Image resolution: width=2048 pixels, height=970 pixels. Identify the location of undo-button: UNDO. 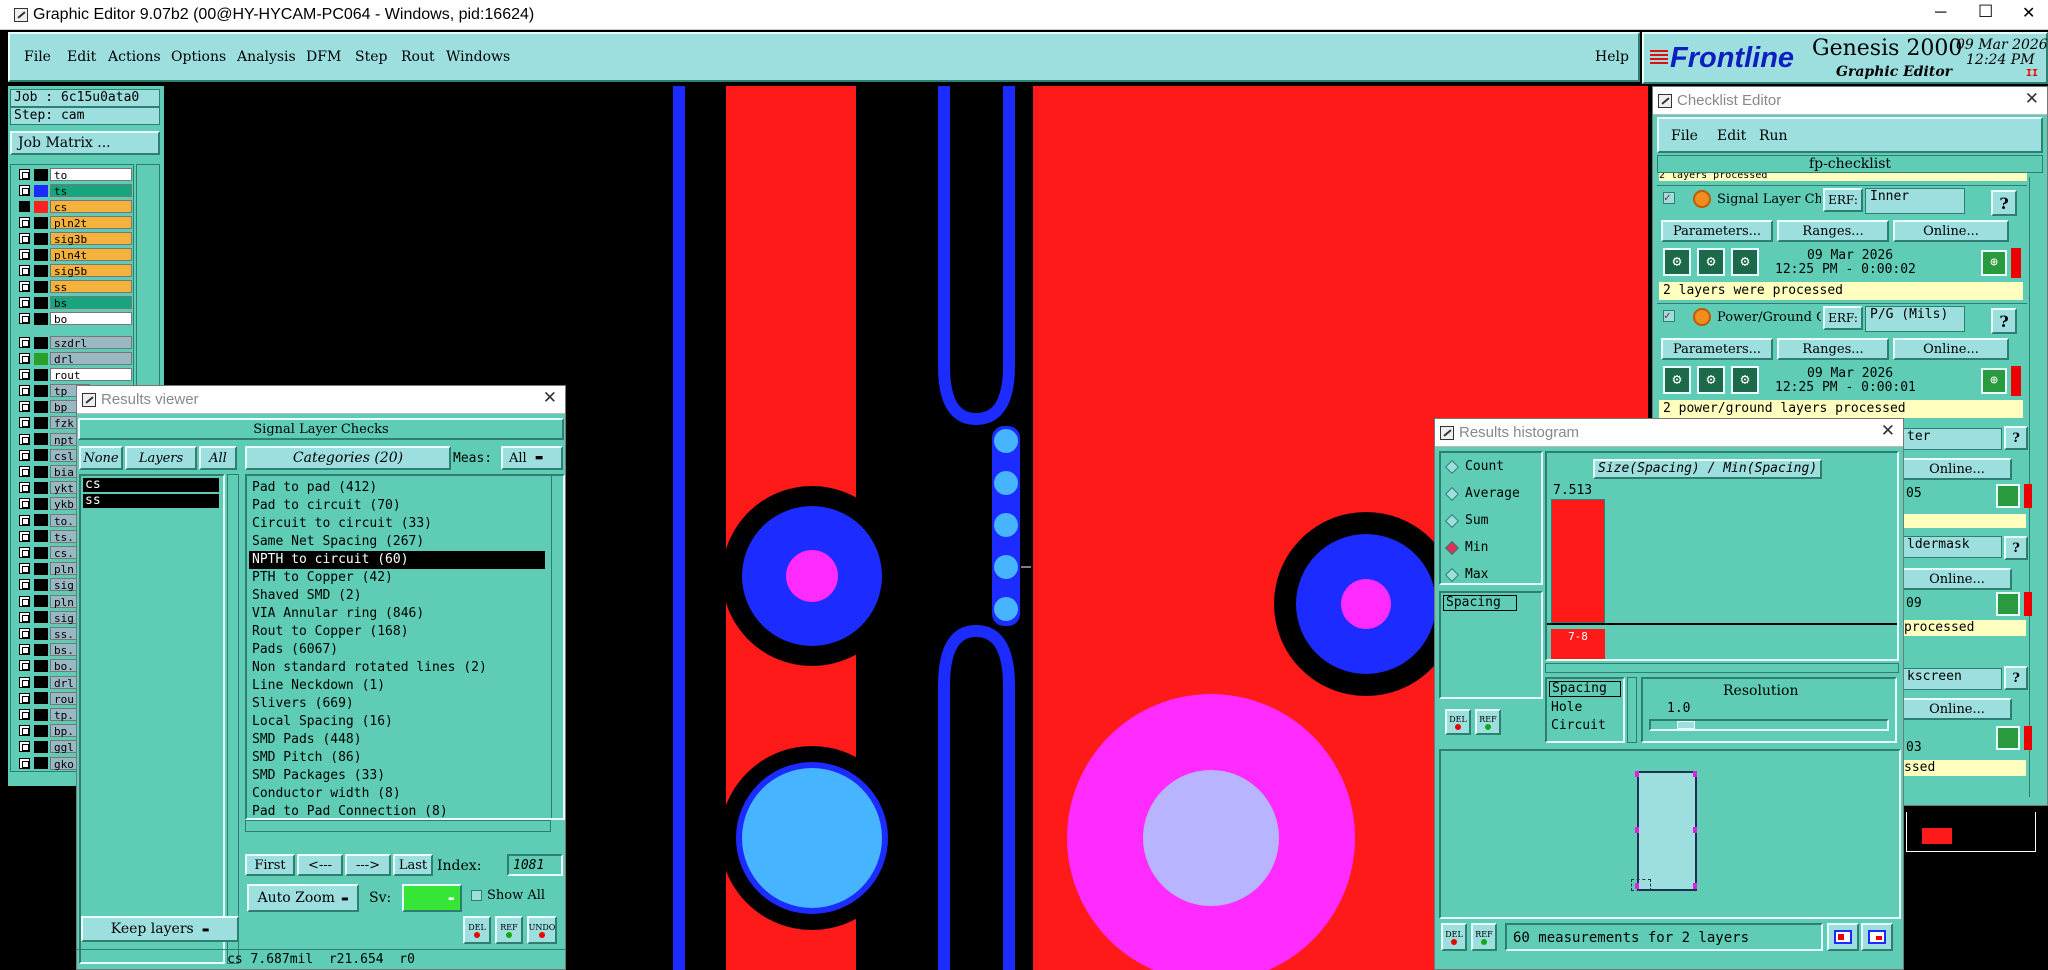
(542, 930).